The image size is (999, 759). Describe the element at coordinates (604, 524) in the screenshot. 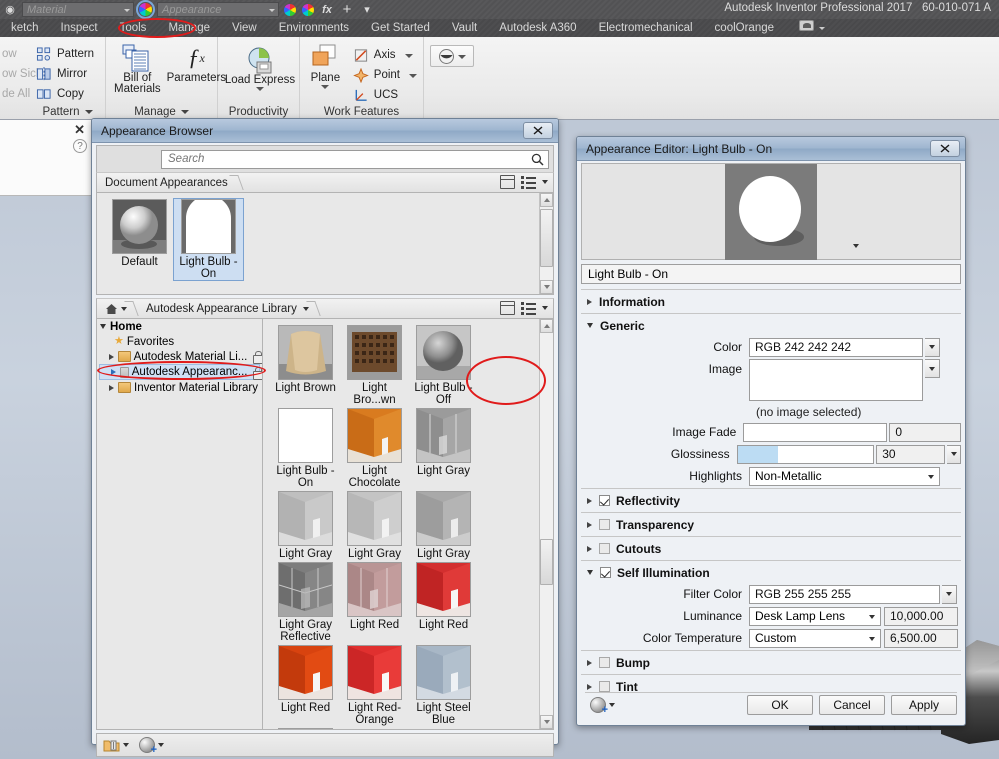

I see `transparency-checkbox` at that location.